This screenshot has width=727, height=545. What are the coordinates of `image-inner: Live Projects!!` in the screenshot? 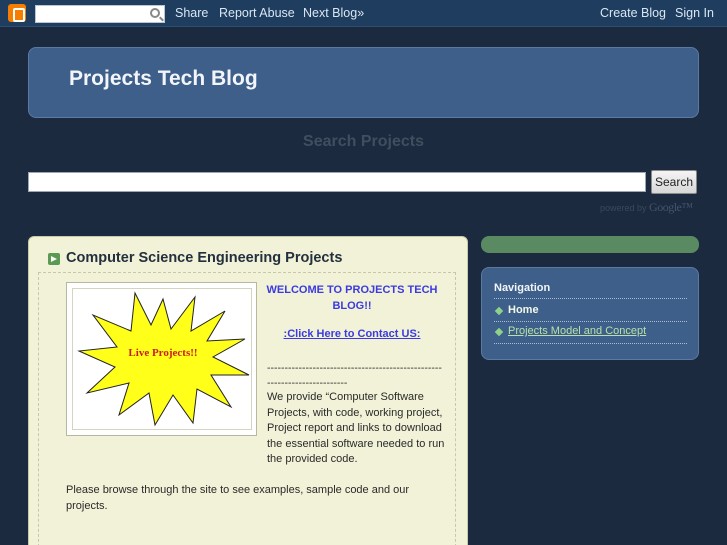 It's located at (162, 359).